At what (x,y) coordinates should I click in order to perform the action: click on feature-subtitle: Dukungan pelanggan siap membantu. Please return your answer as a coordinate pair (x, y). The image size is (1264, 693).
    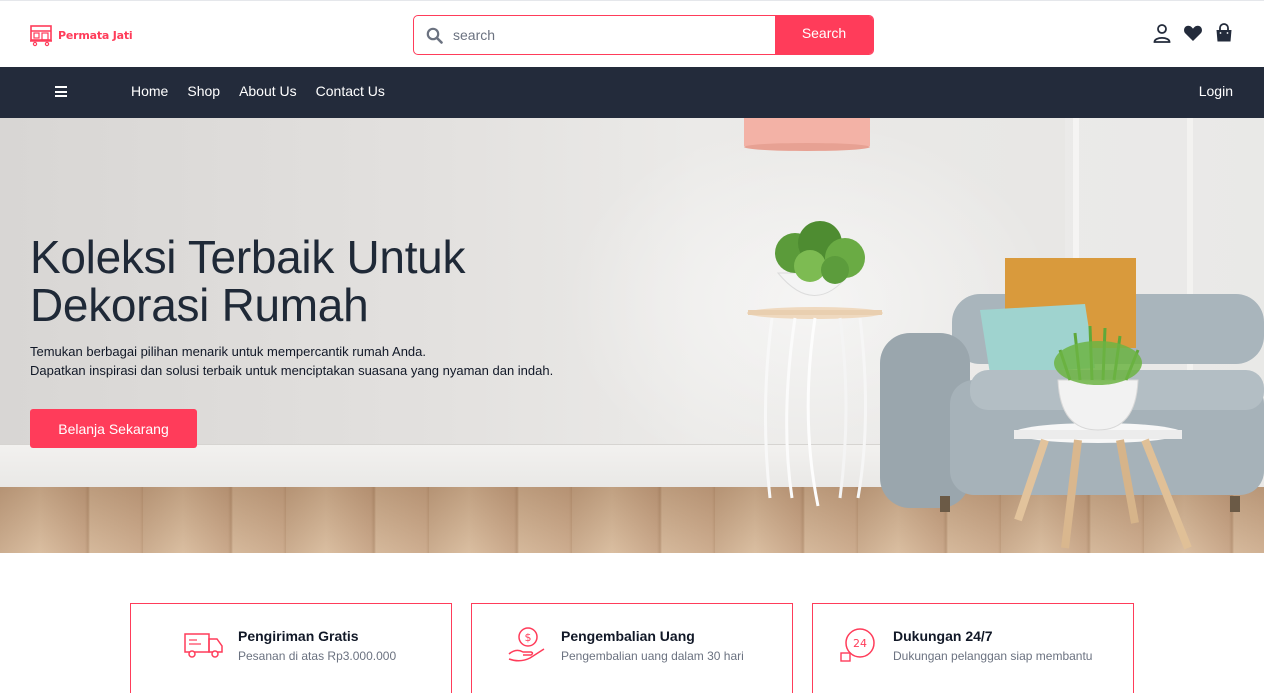
    Looking at the image, I should click on (993, 656).